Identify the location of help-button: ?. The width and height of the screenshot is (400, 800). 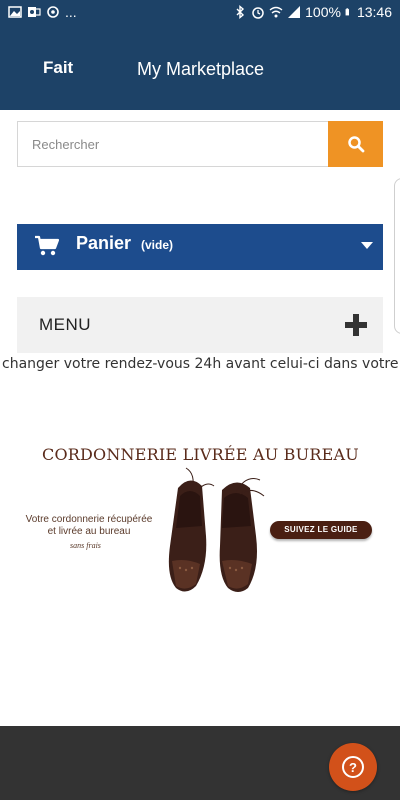
(353, 767).